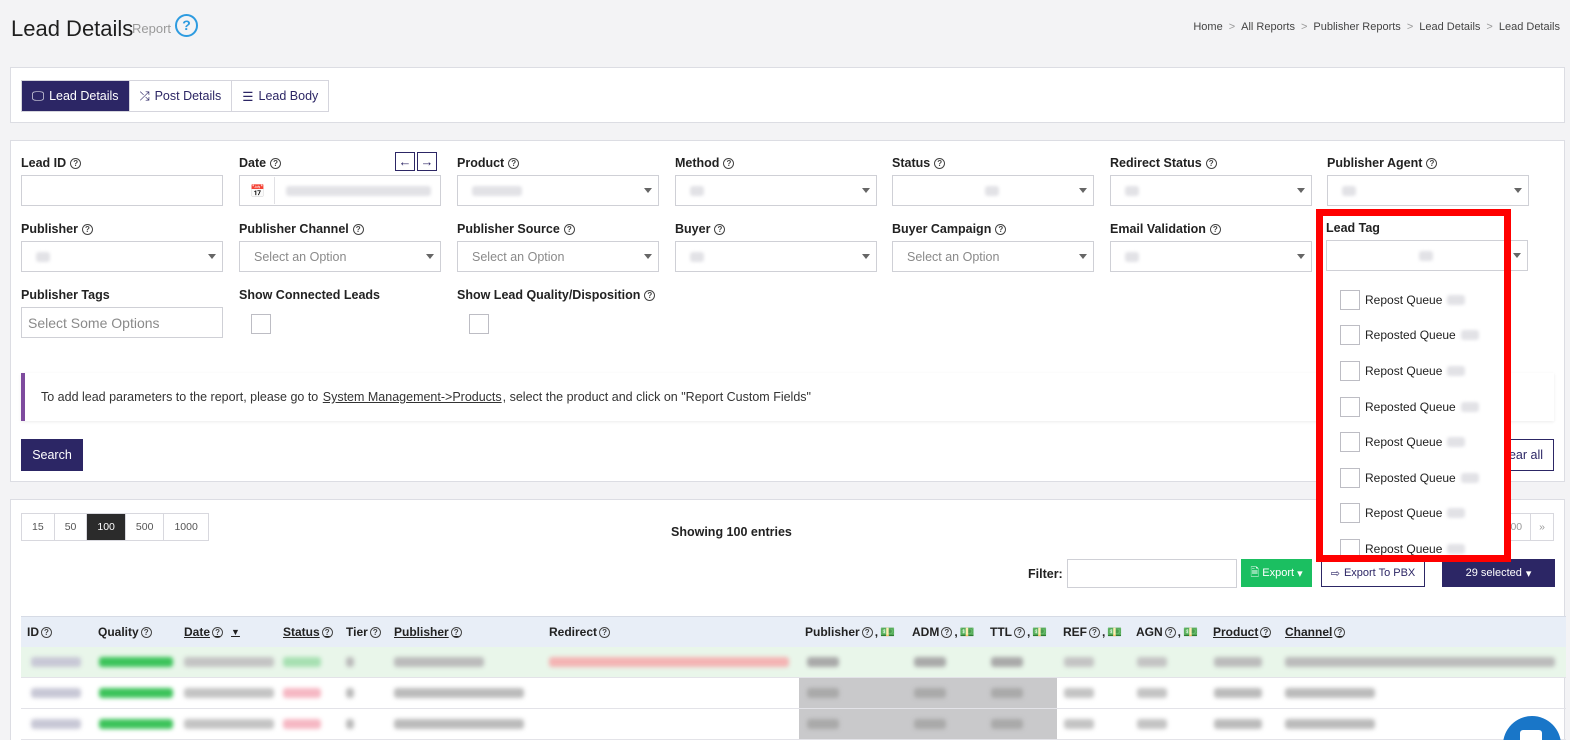 Image resolution: width=1570 pixels, height=740 pixels. I want to click on publisher-source-select: Select an Option, so click(558, 256).